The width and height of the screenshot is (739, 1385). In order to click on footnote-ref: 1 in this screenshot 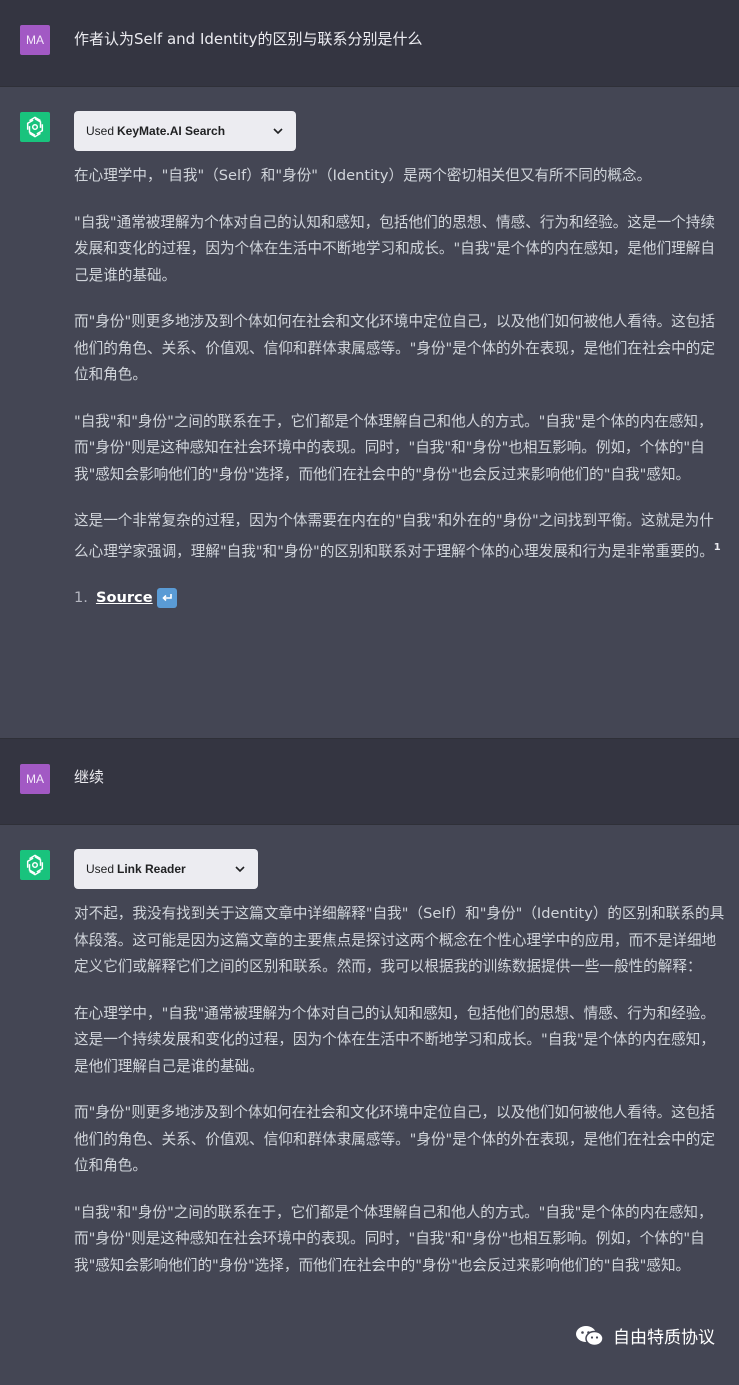, I will do `click(717, 547)`.